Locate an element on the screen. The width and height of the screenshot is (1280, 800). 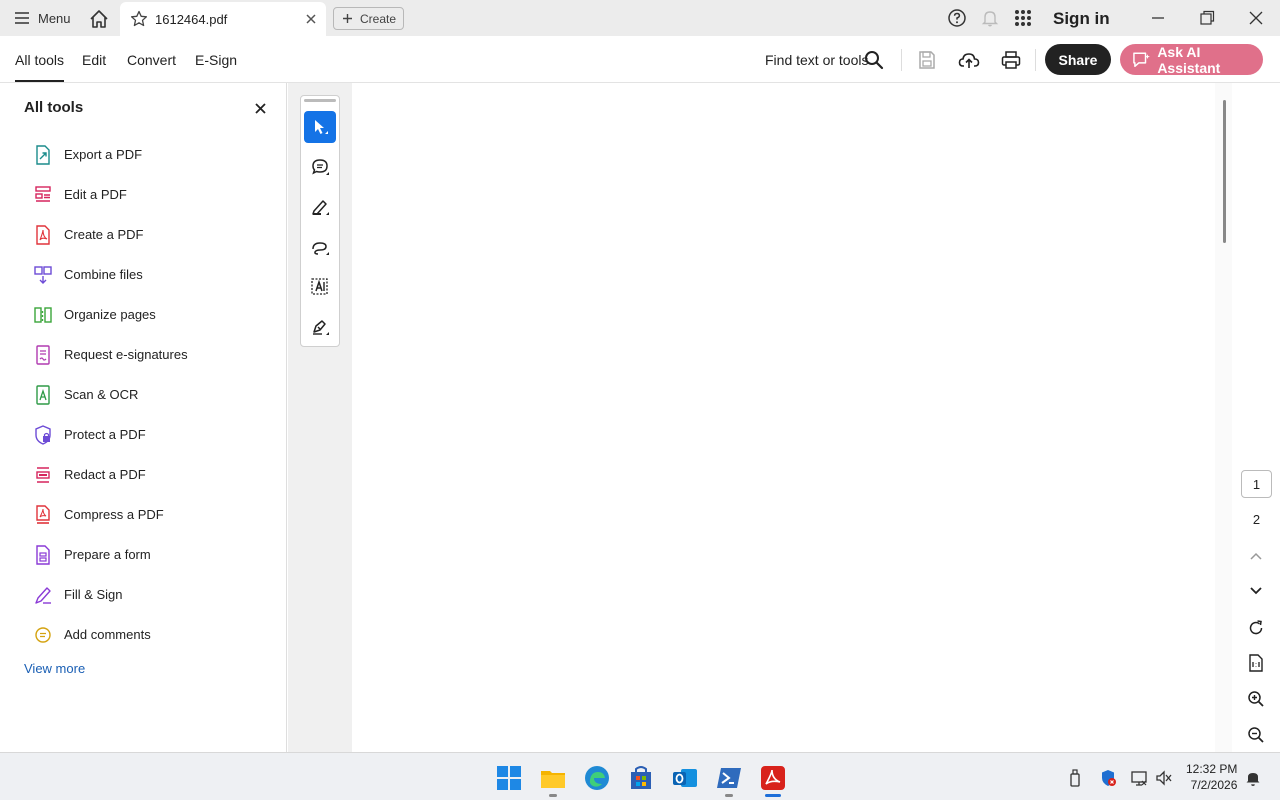
panel-title: All tools is located at coordinates (54, 107).